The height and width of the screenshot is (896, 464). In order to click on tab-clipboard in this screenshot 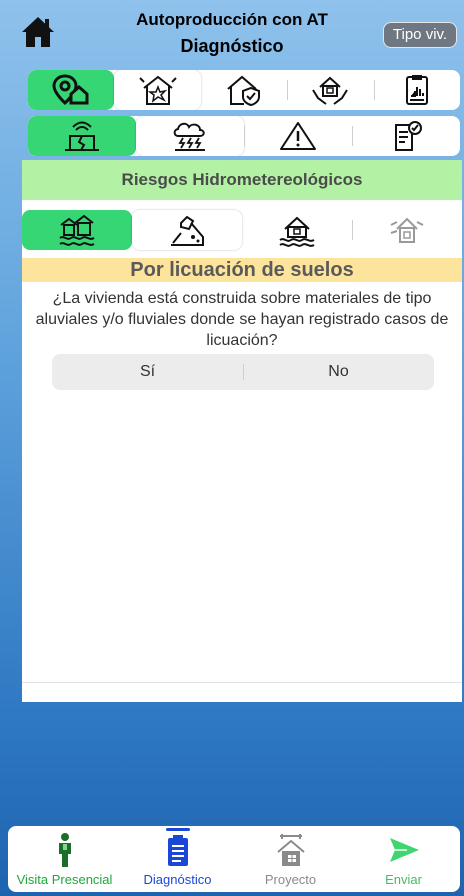, I will do `click(416, 90)`.